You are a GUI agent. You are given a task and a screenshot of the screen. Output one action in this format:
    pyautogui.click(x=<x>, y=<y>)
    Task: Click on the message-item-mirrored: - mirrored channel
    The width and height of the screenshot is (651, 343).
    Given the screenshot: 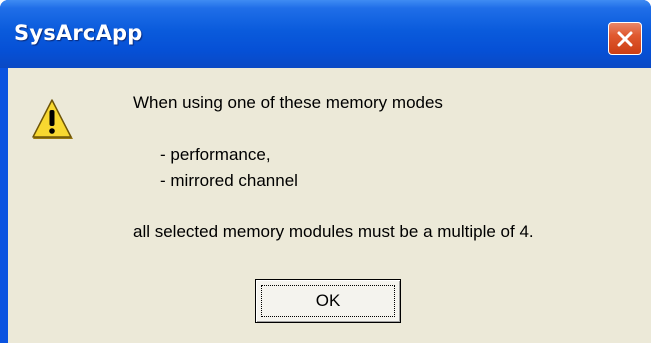 What is the action you would take?
    pyautogui.click(x=229, y=180)
    